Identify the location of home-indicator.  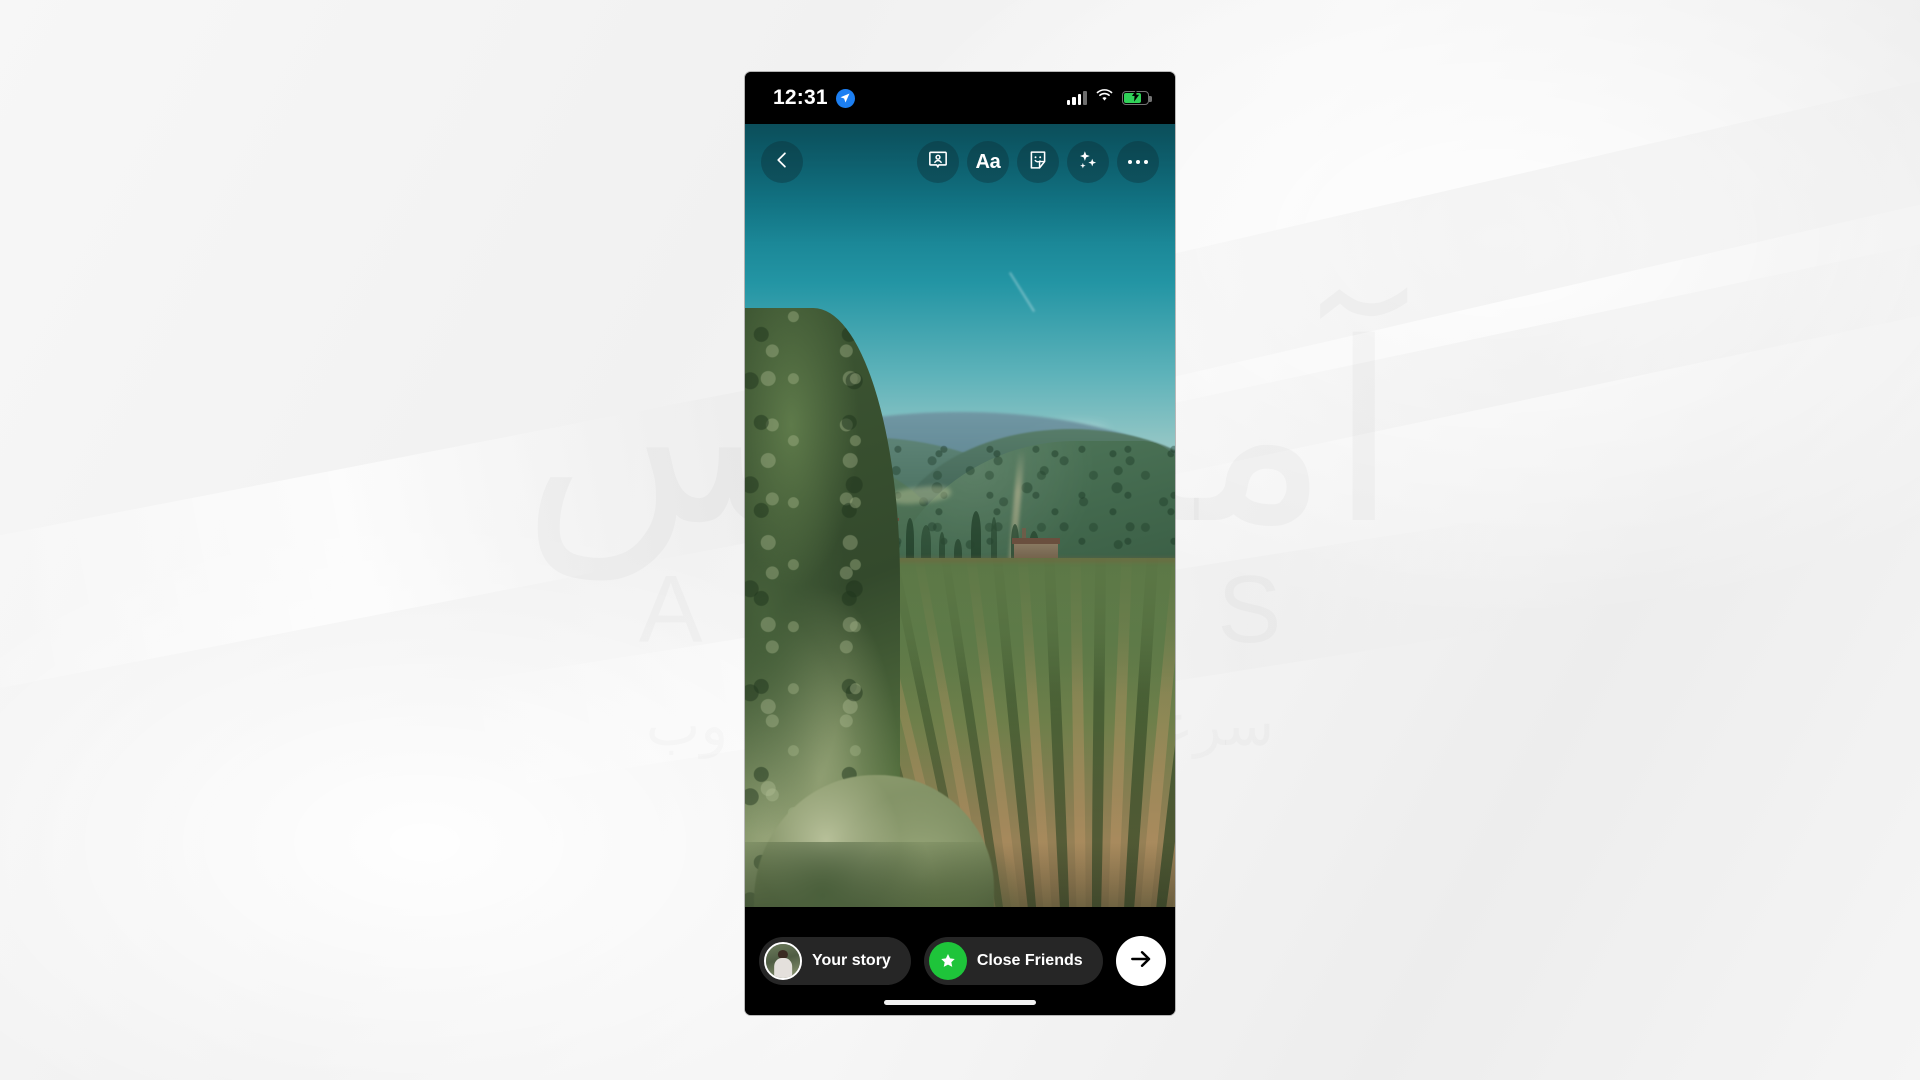
(960, 1002).